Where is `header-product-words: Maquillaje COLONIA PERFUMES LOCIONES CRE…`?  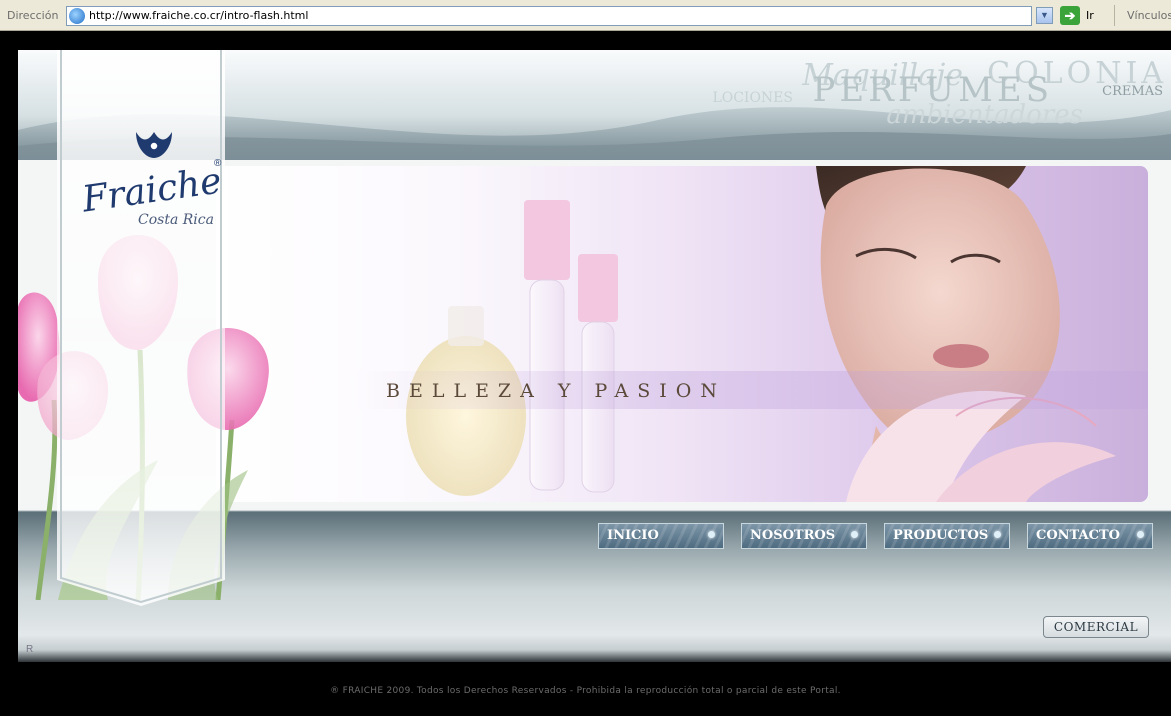 header-product-words: Maquillaje COLONIA PERFUMES LOCIONES CRE… is located at coordinates (933, 96).